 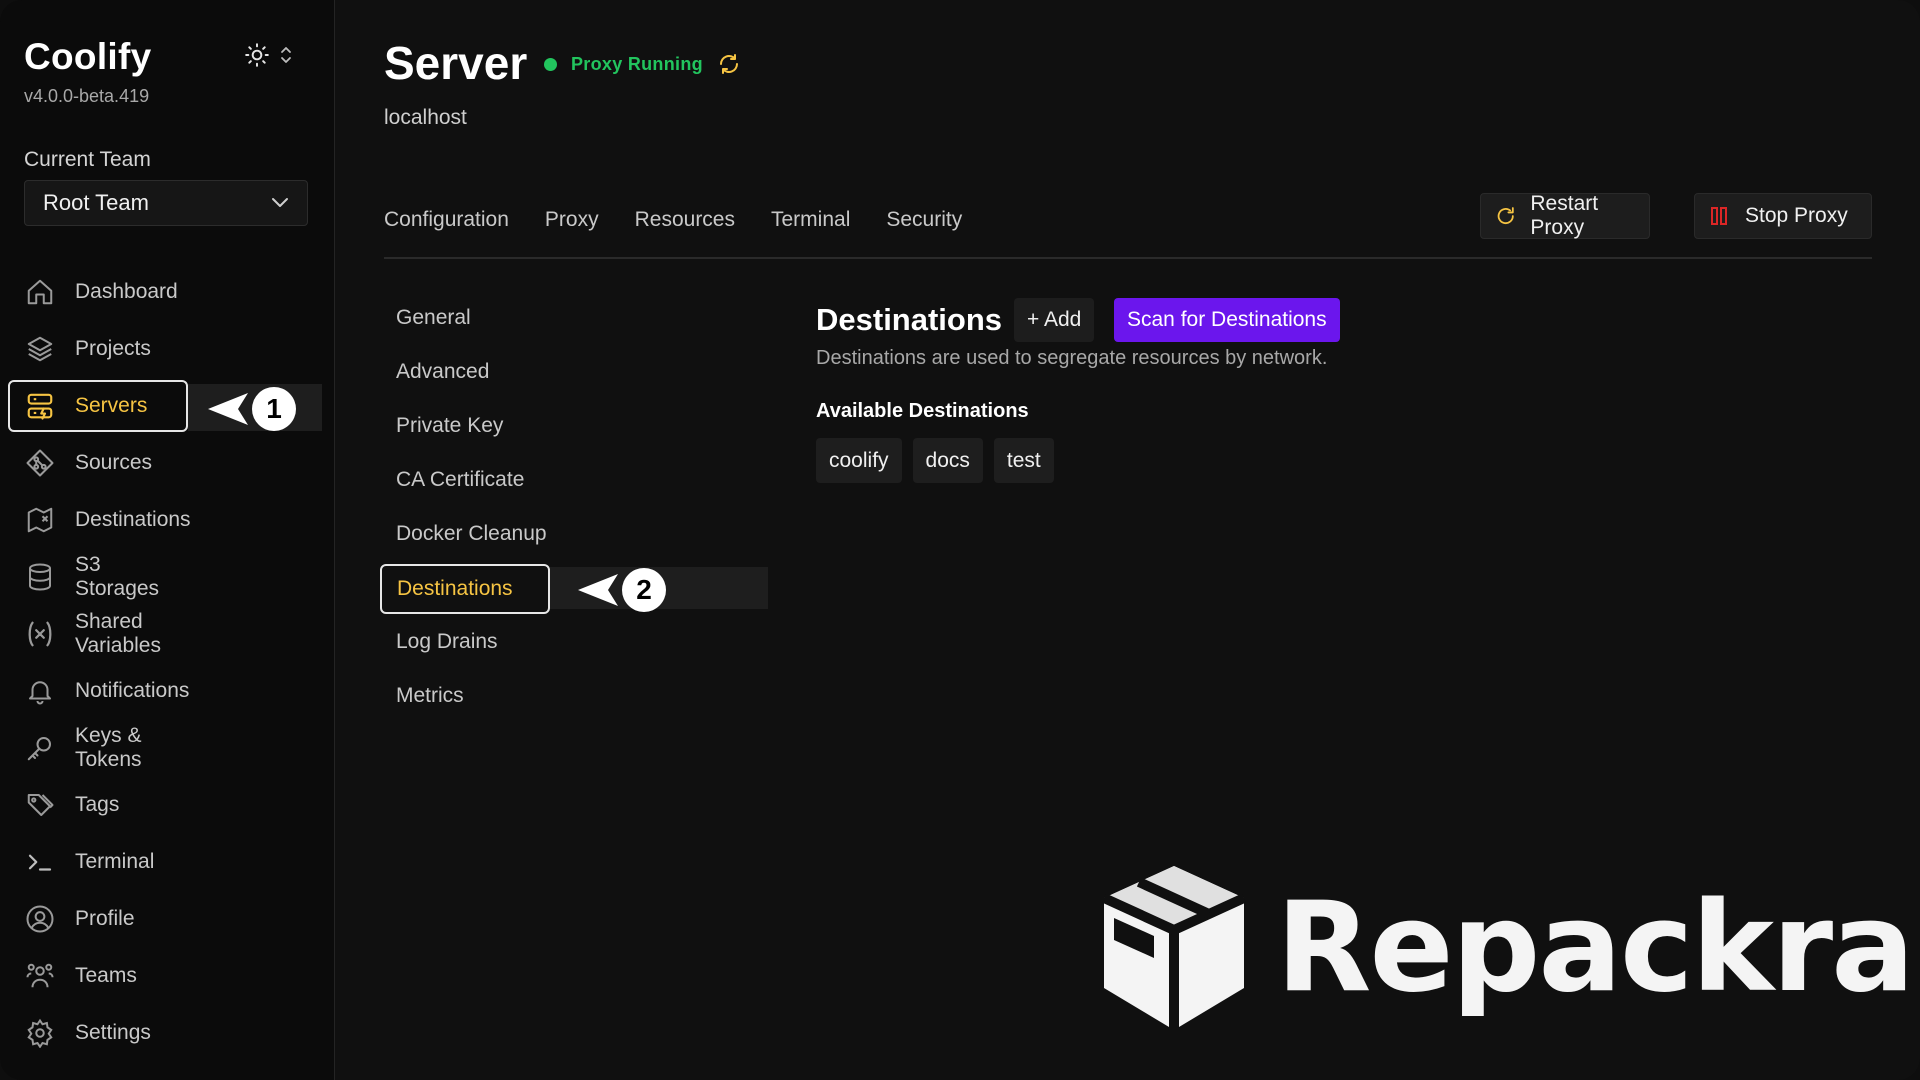 I want to click on map-icon, so click(x=40, y=520).